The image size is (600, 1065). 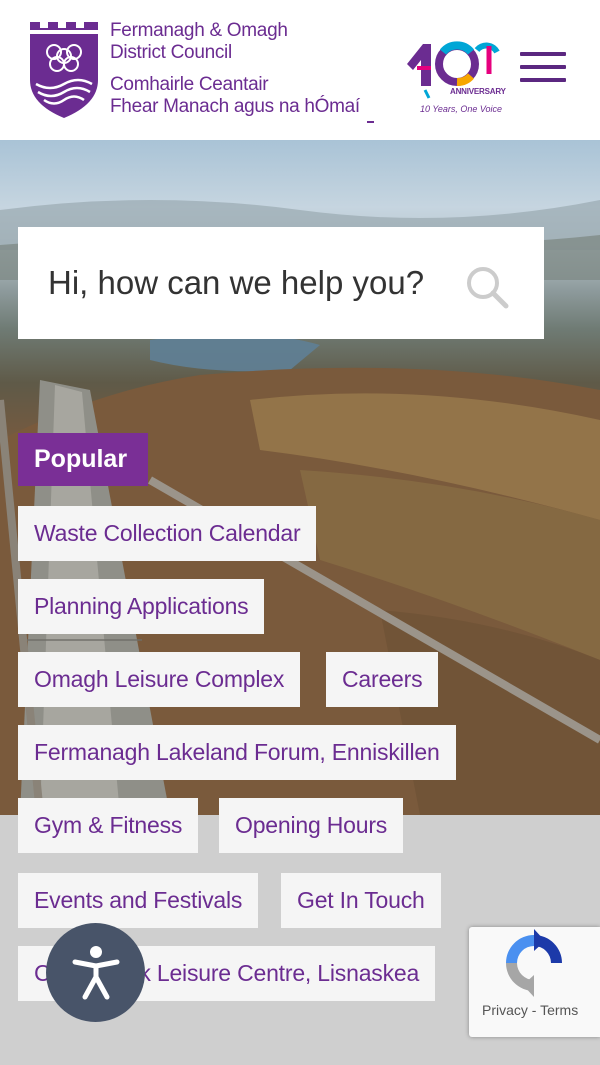 I want to click on popular-link-omagh-leisure: Omagh Leisure Complex, so click(x=159, y=679).